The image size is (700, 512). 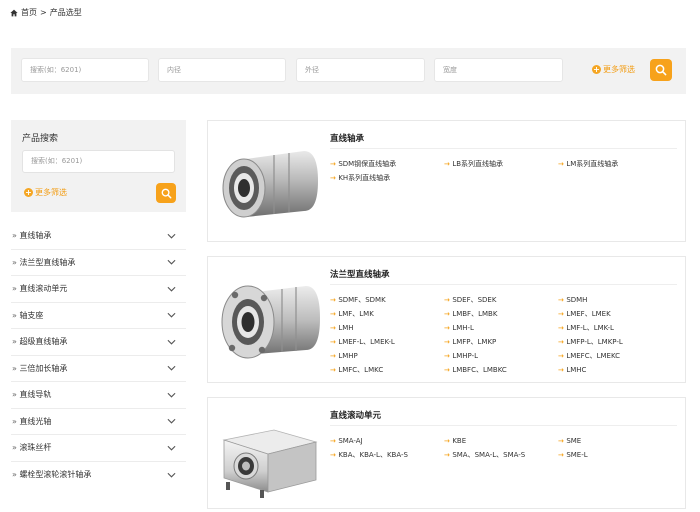 What do you see at coordinates (387, 342) in the screenshot?
I see `product-link: LMEF-L、LMEK-L` at bounding box center [387, 342].